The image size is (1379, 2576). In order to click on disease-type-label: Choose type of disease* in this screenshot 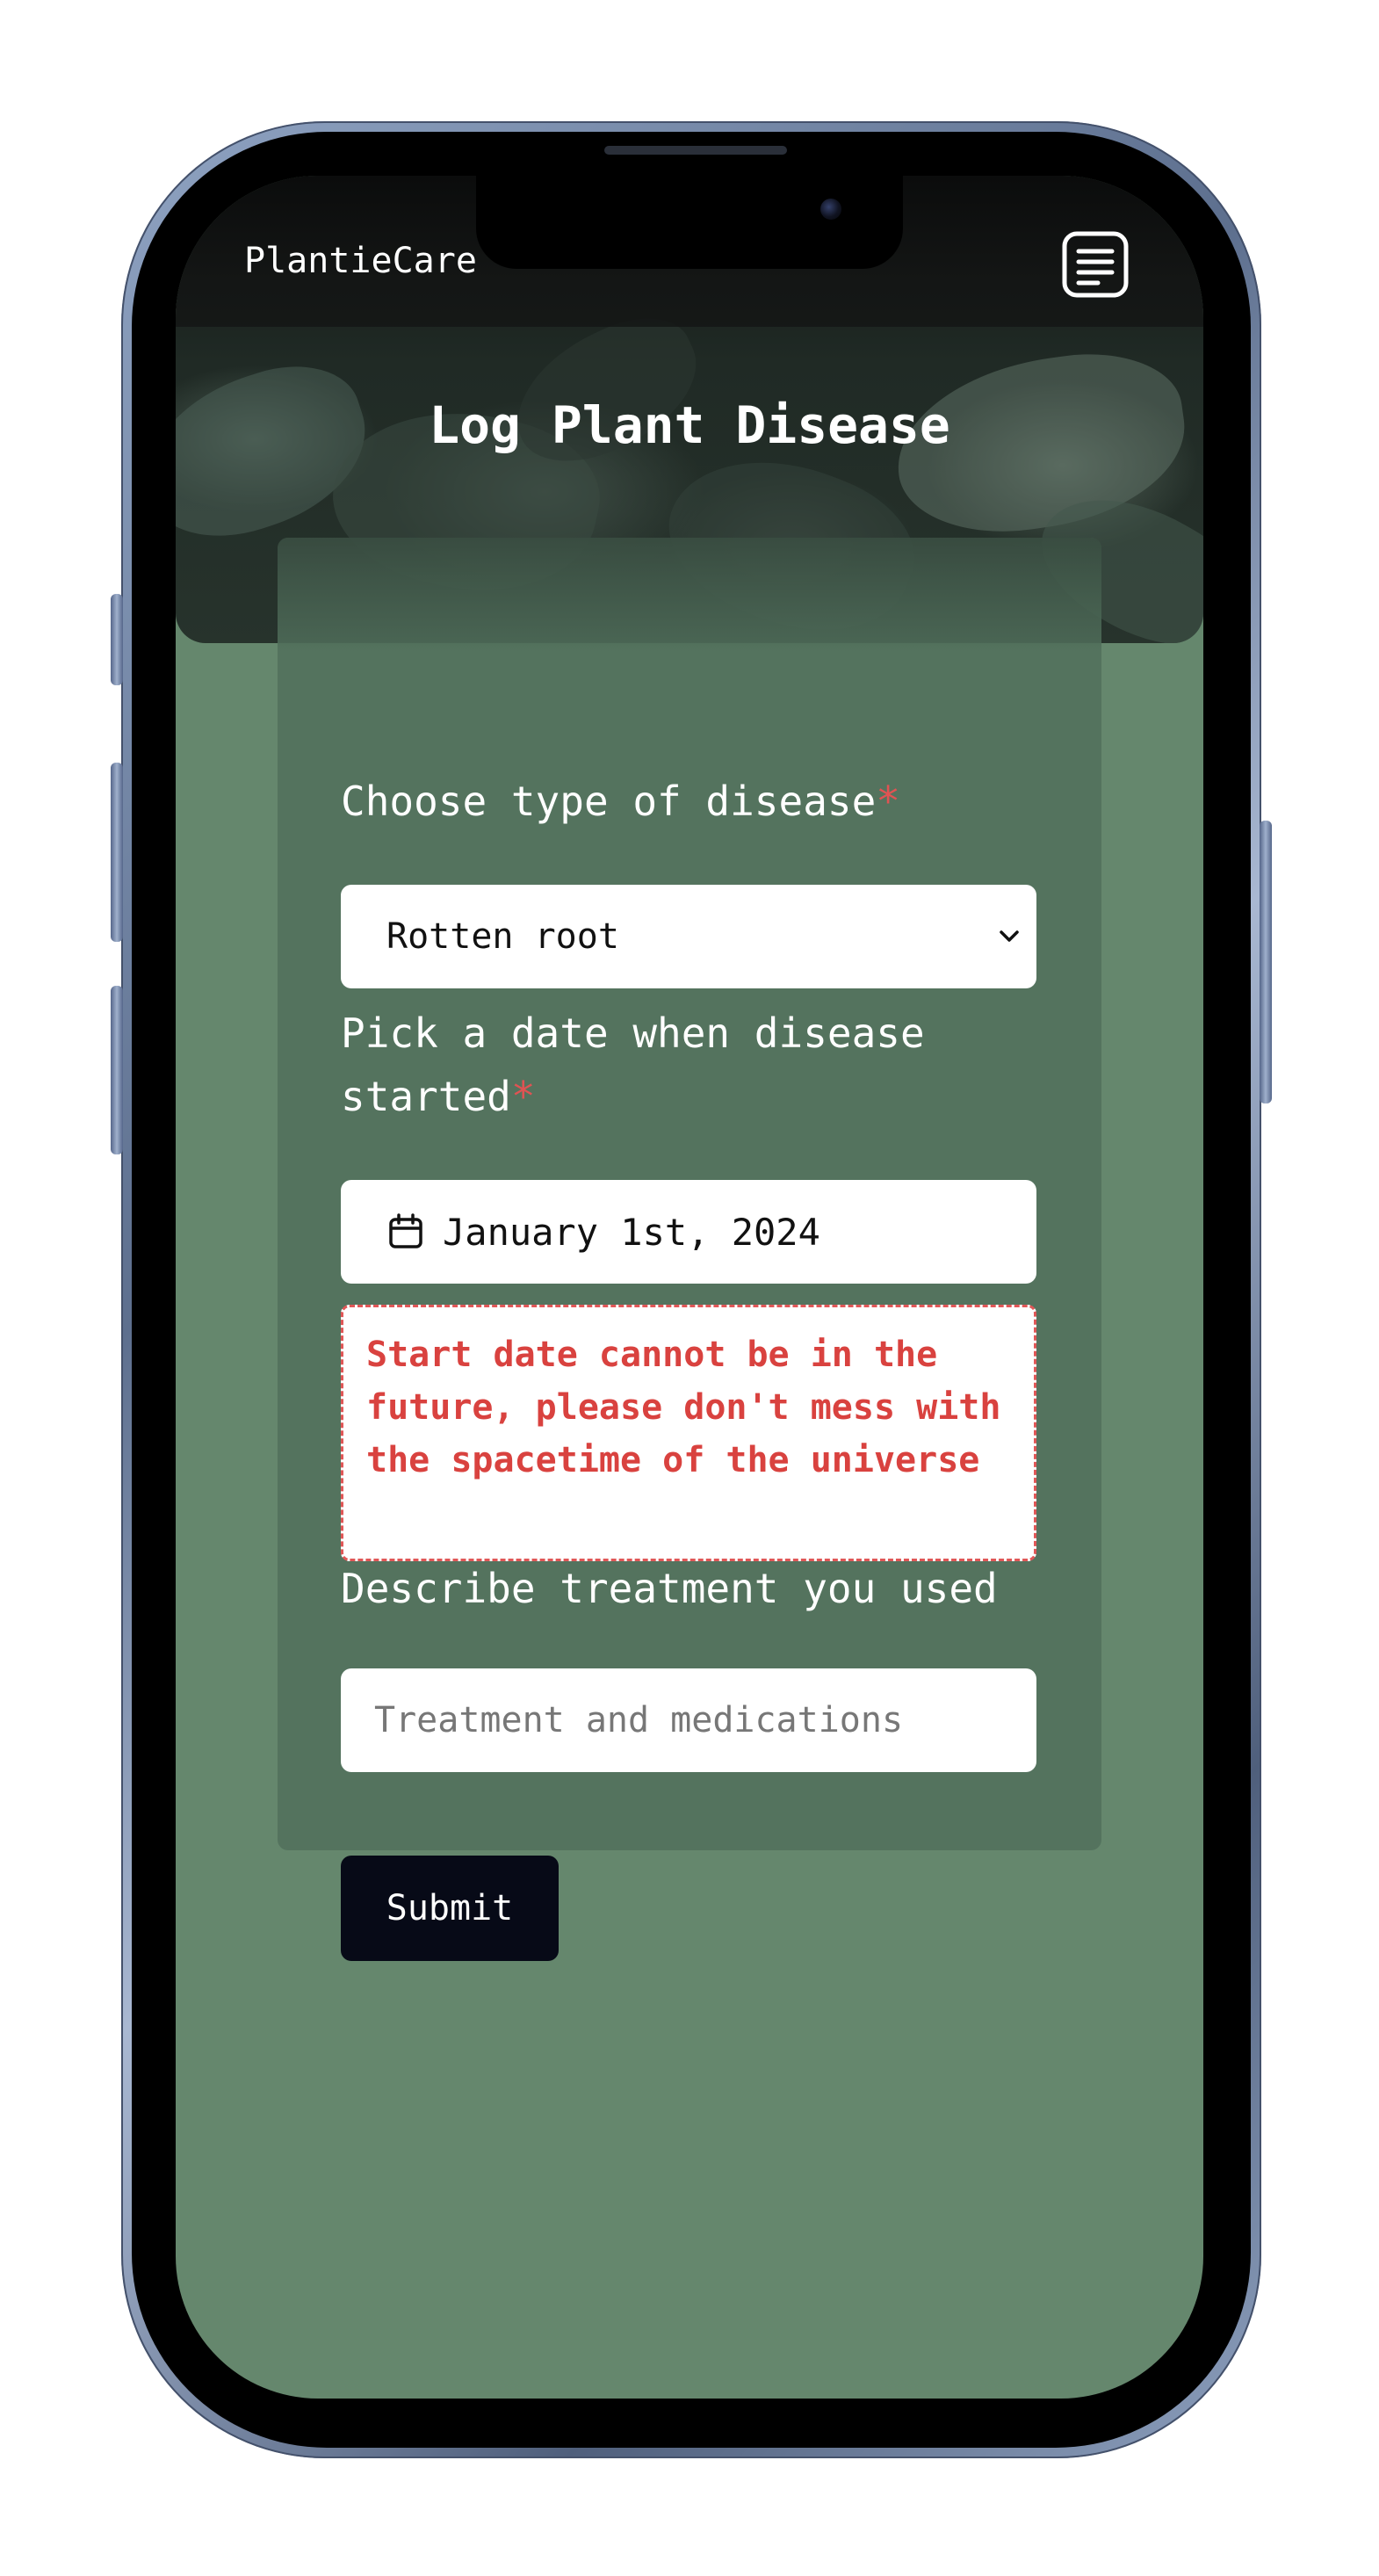, I will do `click(692, 801)`.